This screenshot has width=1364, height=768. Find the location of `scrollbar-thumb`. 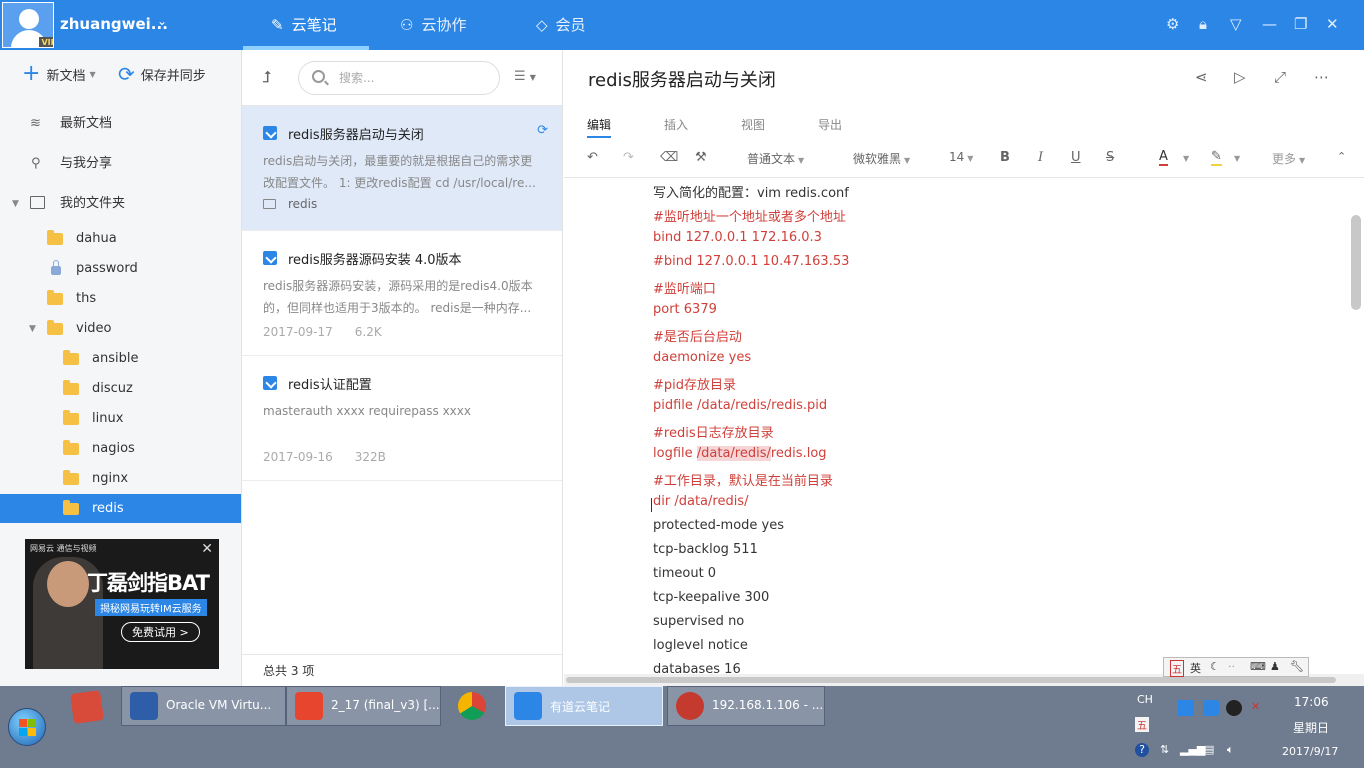

scrollbar-thumb is located at coordinates (951, 680).